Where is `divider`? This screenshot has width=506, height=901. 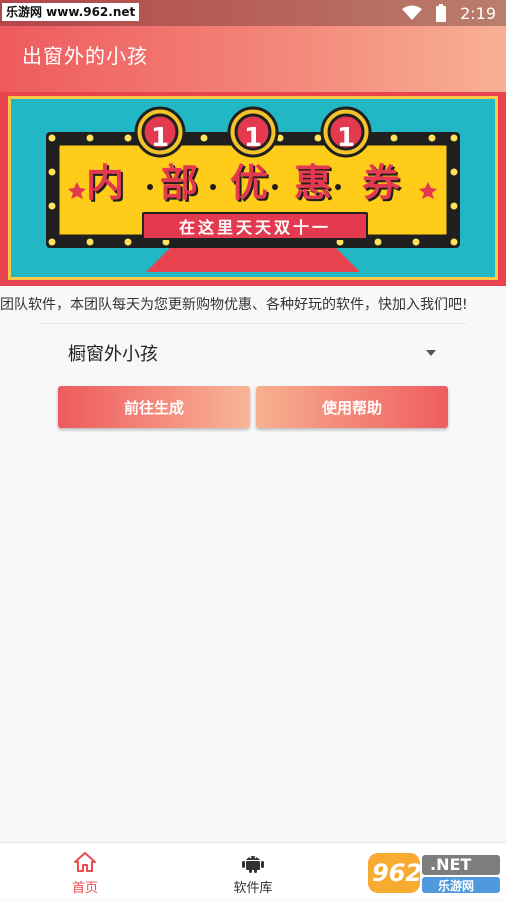
divider is located at coordinates (253, 323).